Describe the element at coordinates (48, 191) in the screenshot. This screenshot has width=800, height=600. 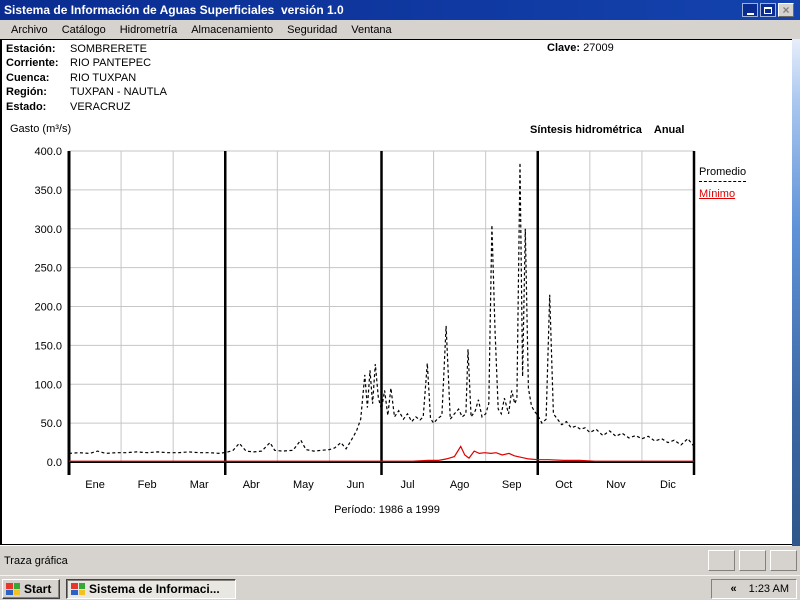
I see `y-tick-label: 350.0` at that location.